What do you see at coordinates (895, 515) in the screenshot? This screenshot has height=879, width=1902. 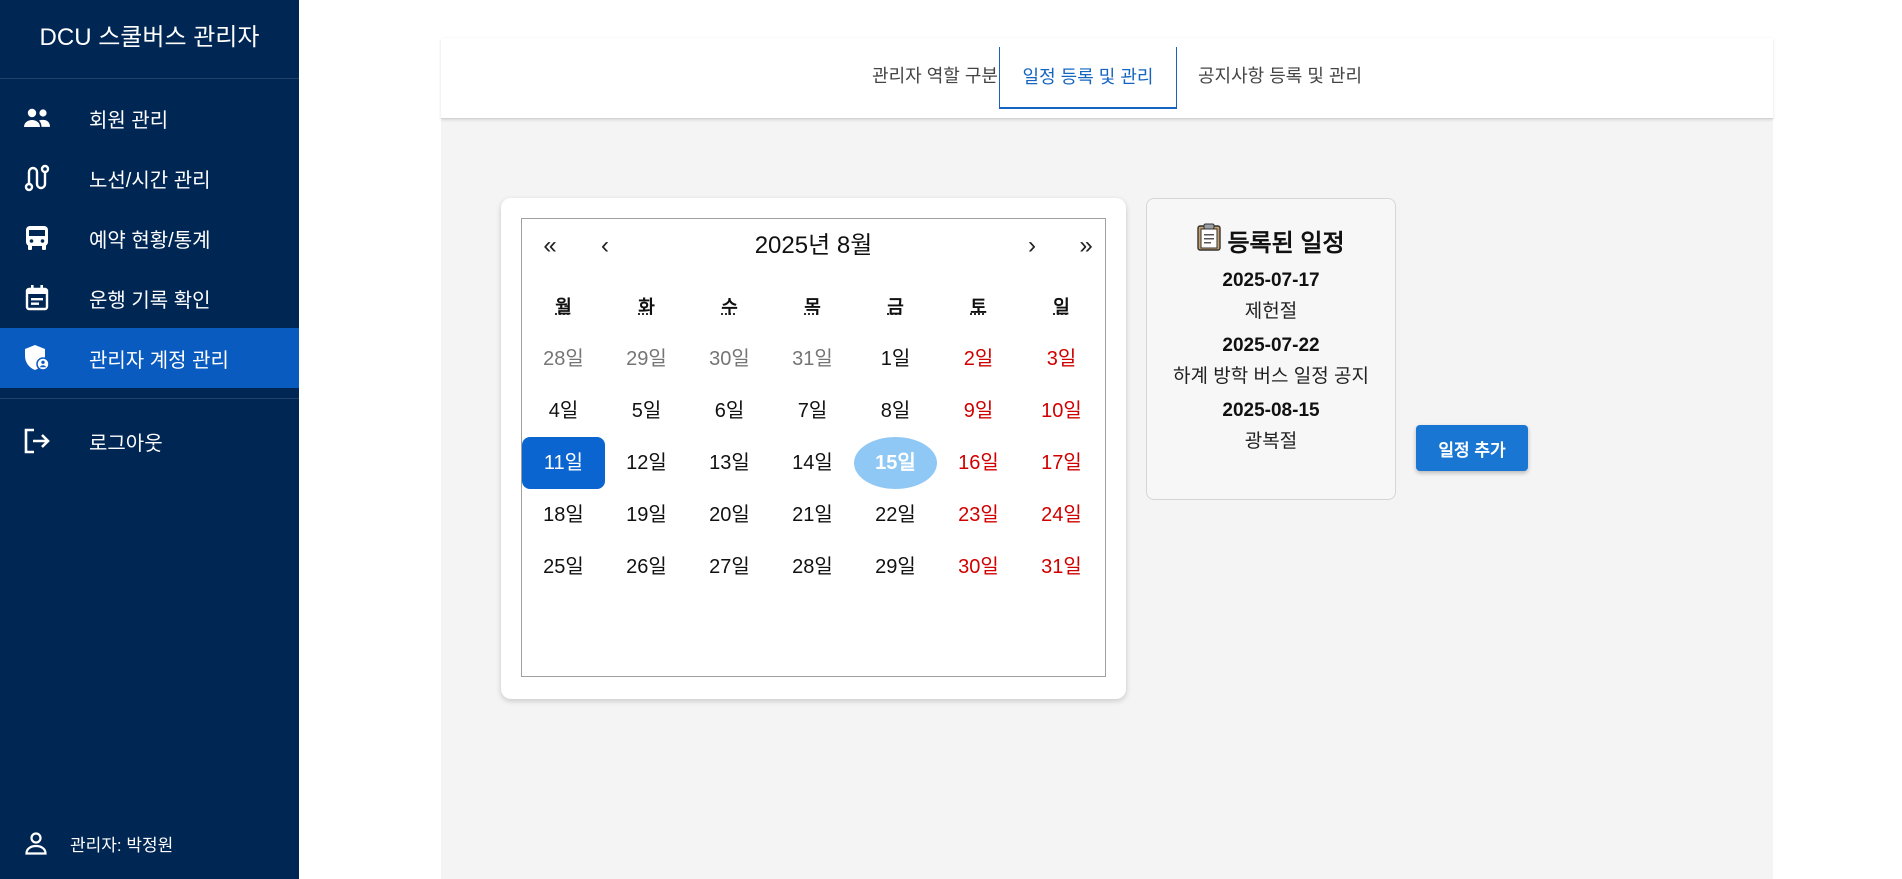 I see `calendar-day: 22일` at bounding box center [895, 515].